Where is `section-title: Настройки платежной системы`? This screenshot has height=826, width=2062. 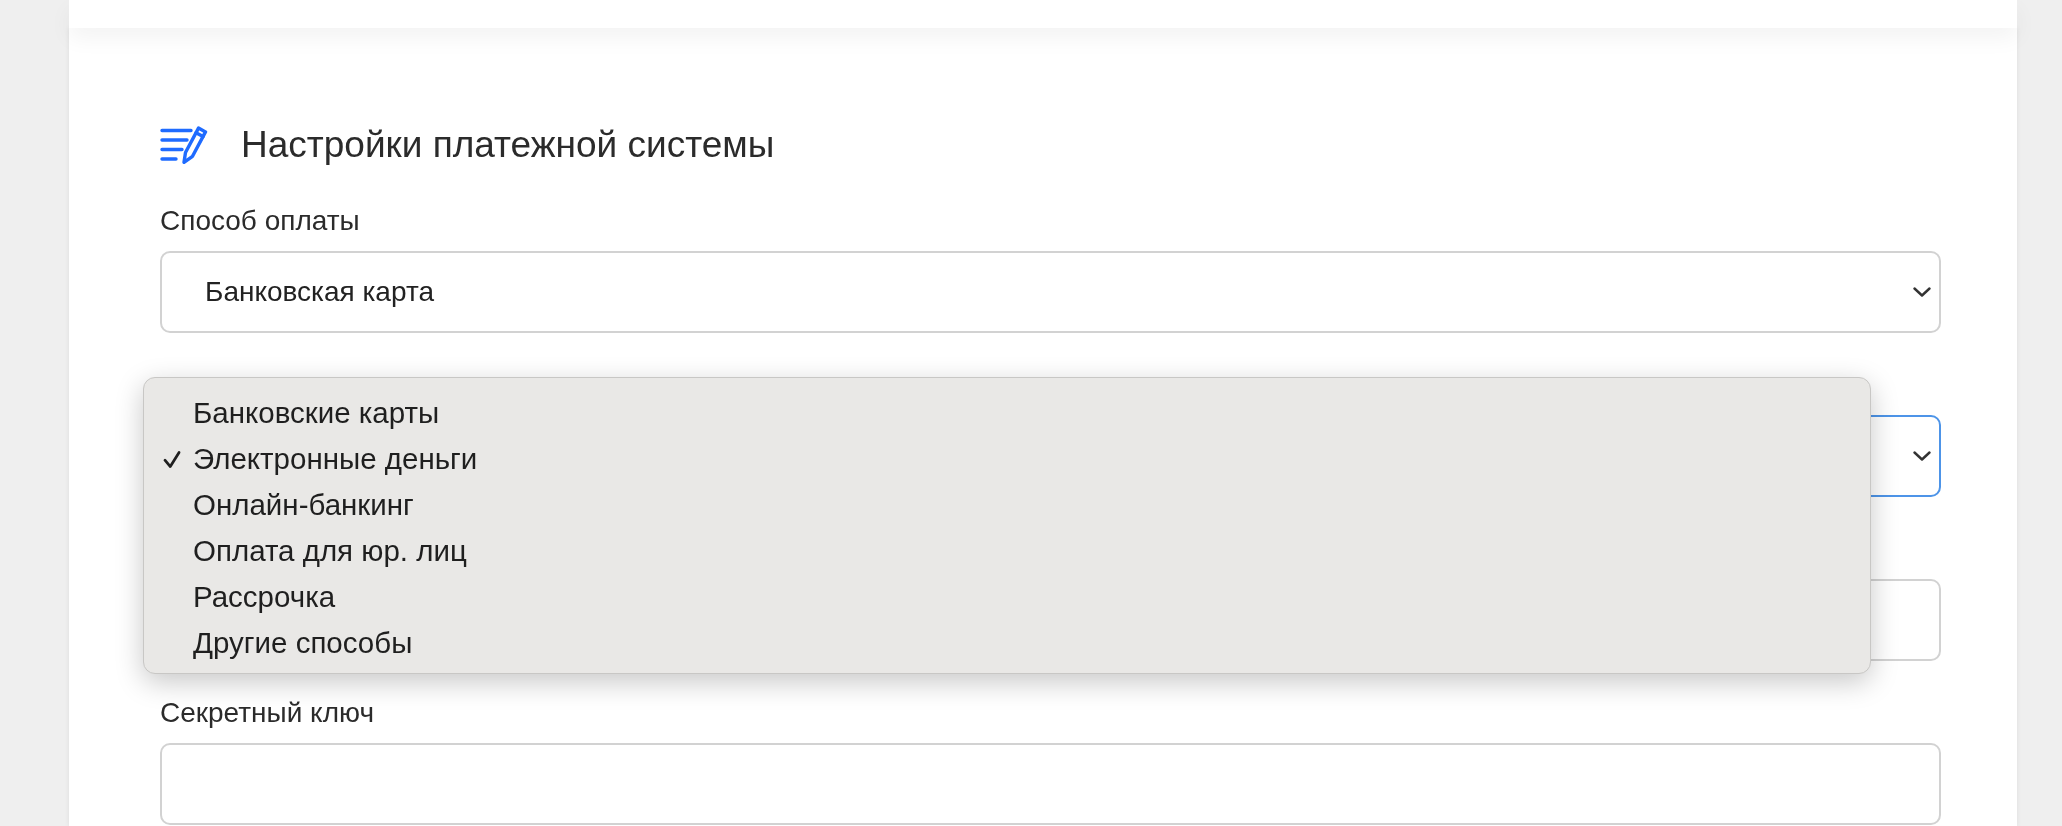
section-title: Настройки платежной системы is located at coordinates (508, 145).